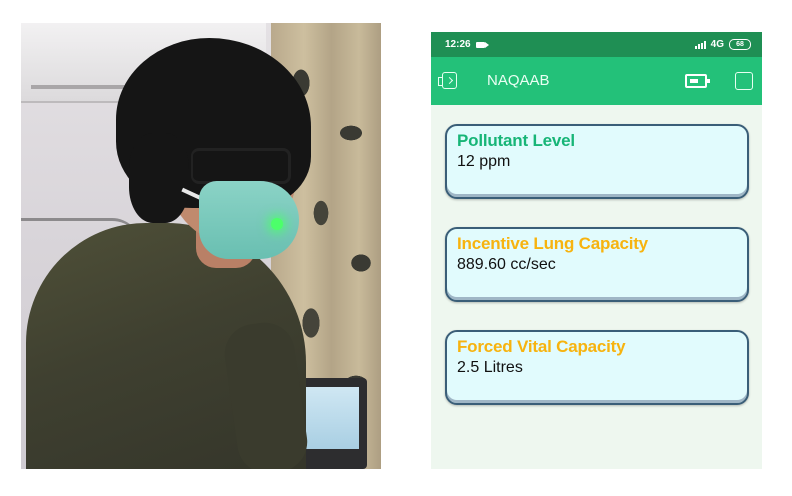 The width and height of the screenshot is (792, 496). I want to click on photo-mask-led, so click(277, 224).